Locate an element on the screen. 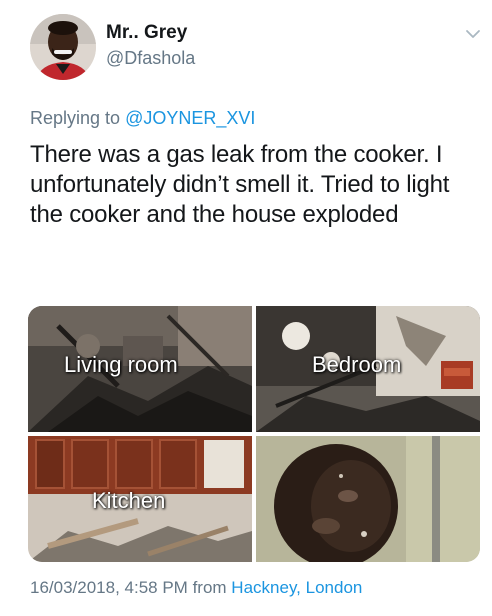 The height and width of the screenshot is (616, 492). media-label-living-room: Living room is located at coordinates (121, 364).